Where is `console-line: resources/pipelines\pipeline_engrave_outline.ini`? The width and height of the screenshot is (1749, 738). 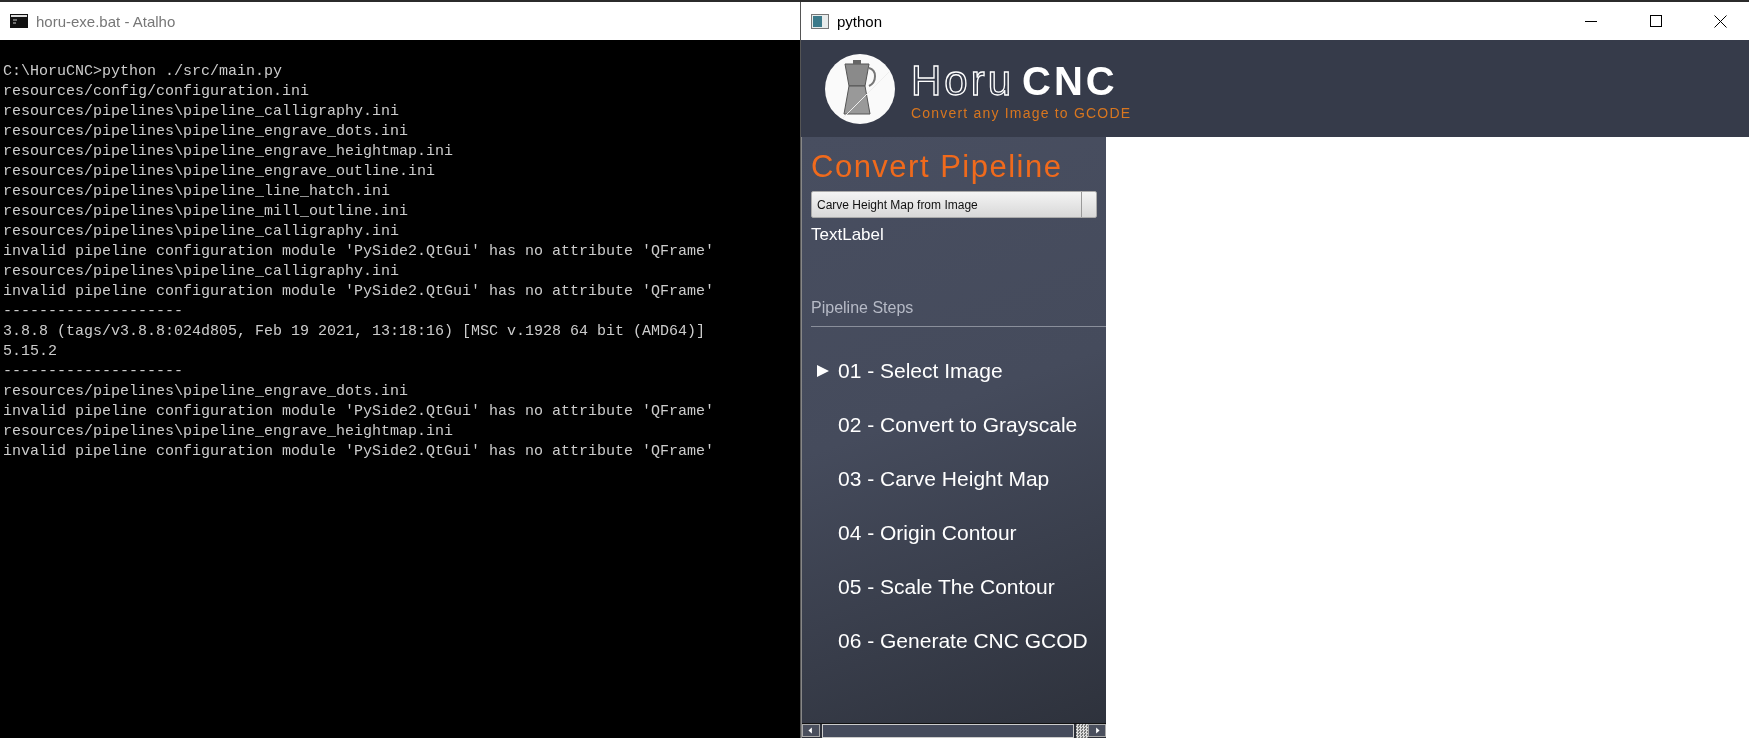
console-line: resources/pipelines\pipeline_engrave_outline.ini is located at coordinates (220, 172).